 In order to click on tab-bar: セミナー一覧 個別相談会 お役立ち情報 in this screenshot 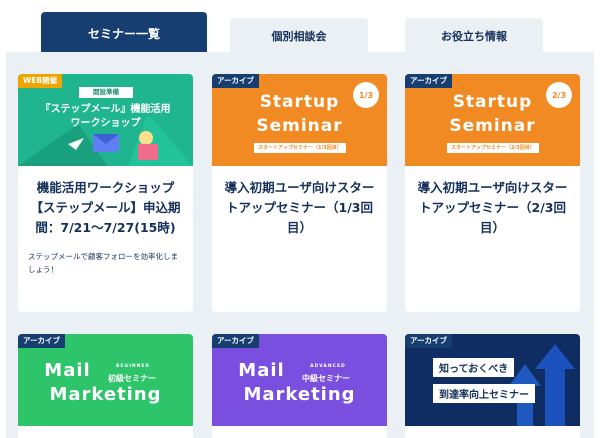, I will do `click(300, 27)`.